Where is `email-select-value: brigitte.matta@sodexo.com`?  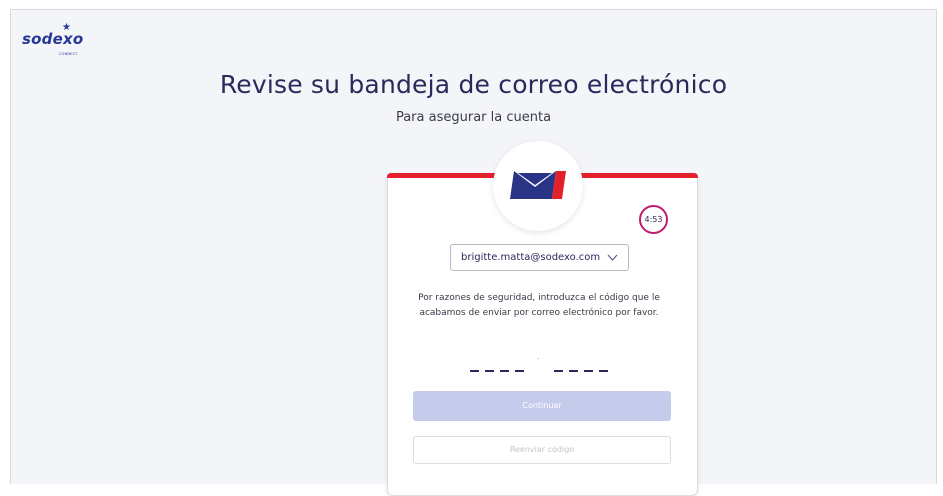 email-select-value: brigitte.matta@sodexo.com is located at coordinates (531, 257).